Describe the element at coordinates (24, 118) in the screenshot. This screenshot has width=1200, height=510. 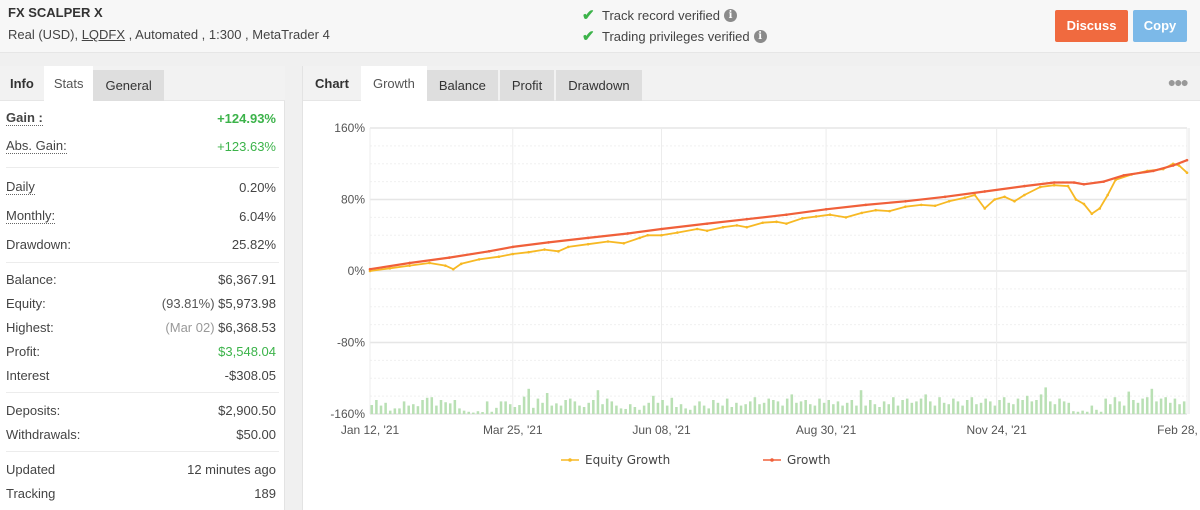
I see `stat-label: Gain :` at that location.